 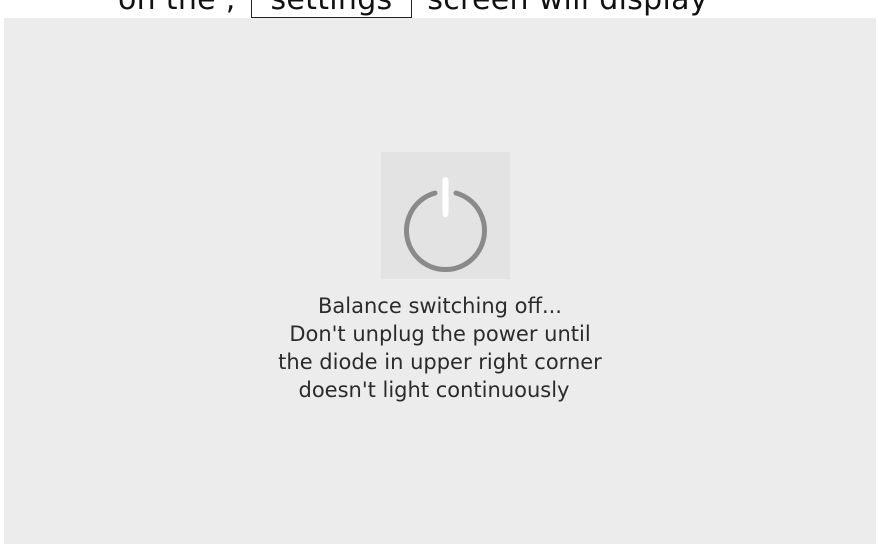 I want to click on shutdown-message-line-4: doesn't light continuously, so click(x=434, y=390).